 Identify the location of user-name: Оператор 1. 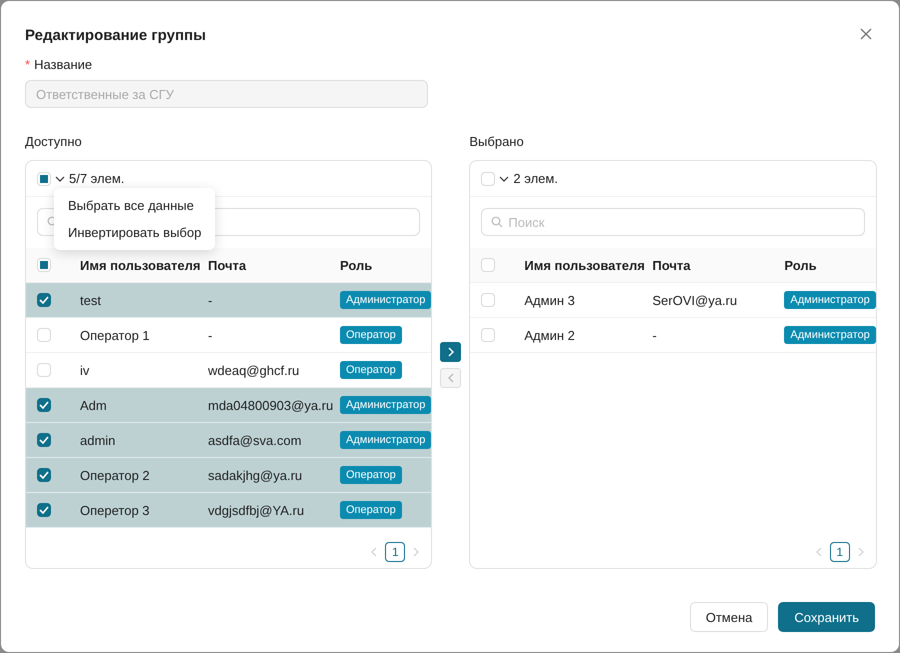
(115, 335).